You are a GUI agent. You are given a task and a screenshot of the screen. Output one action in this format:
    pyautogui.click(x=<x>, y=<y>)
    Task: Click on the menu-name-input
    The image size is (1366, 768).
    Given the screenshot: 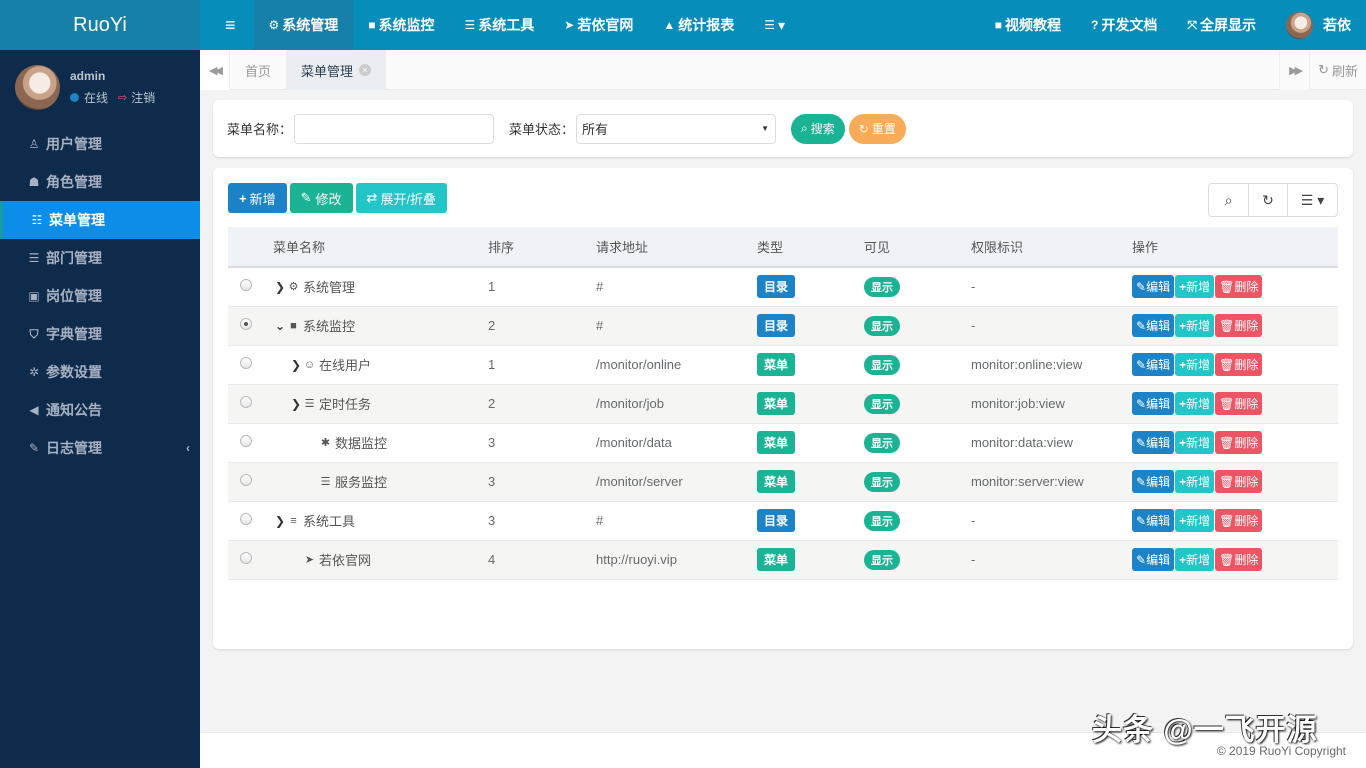 What is the action you would take?
    pyautogui.click(x=394, y=128)
    